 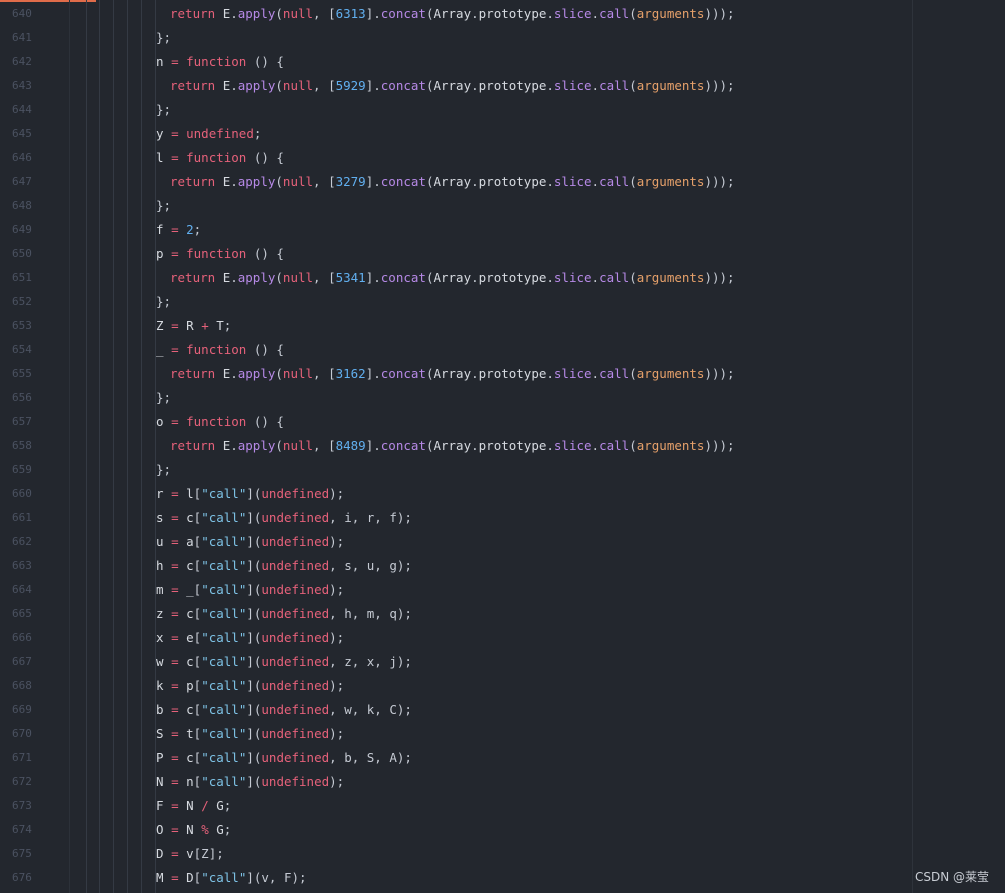 I want to click on code-token: Array, so click(x=452, y=277).